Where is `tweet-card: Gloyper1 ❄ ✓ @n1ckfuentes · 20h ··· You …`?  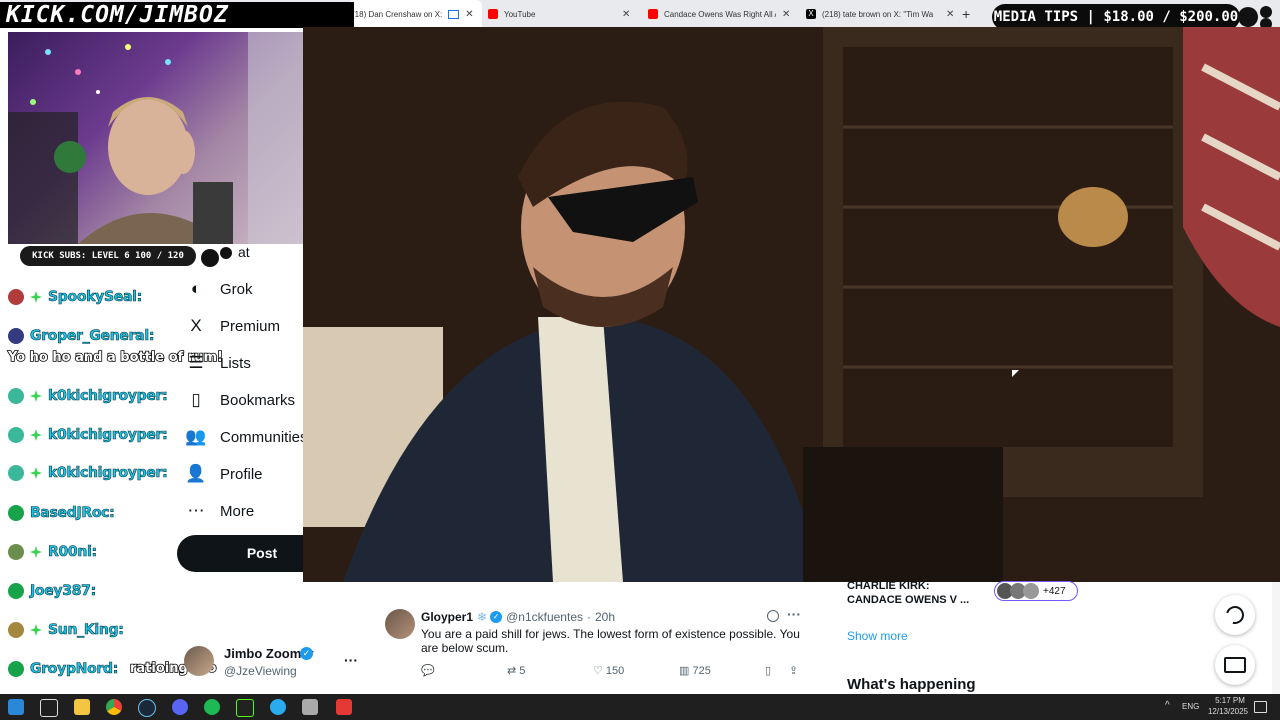
tweet-card: Gloyper1 ❄ ✓ @n1ckfuentes · 20h ··· You … is located at coordinates (593, 643).